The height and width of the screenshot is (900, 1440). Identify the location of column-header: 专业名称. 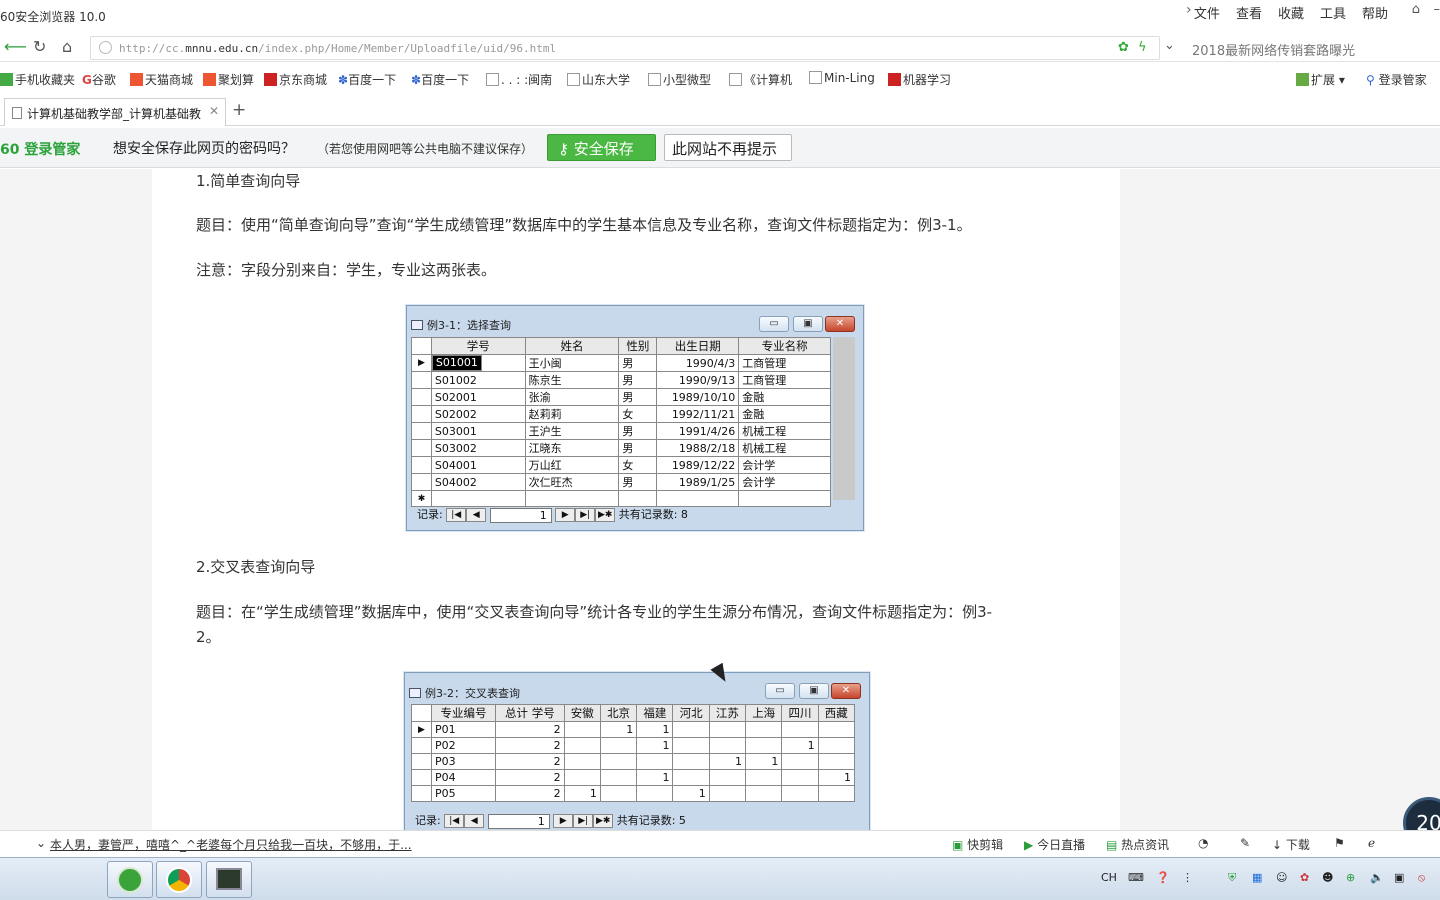
(784, 346).